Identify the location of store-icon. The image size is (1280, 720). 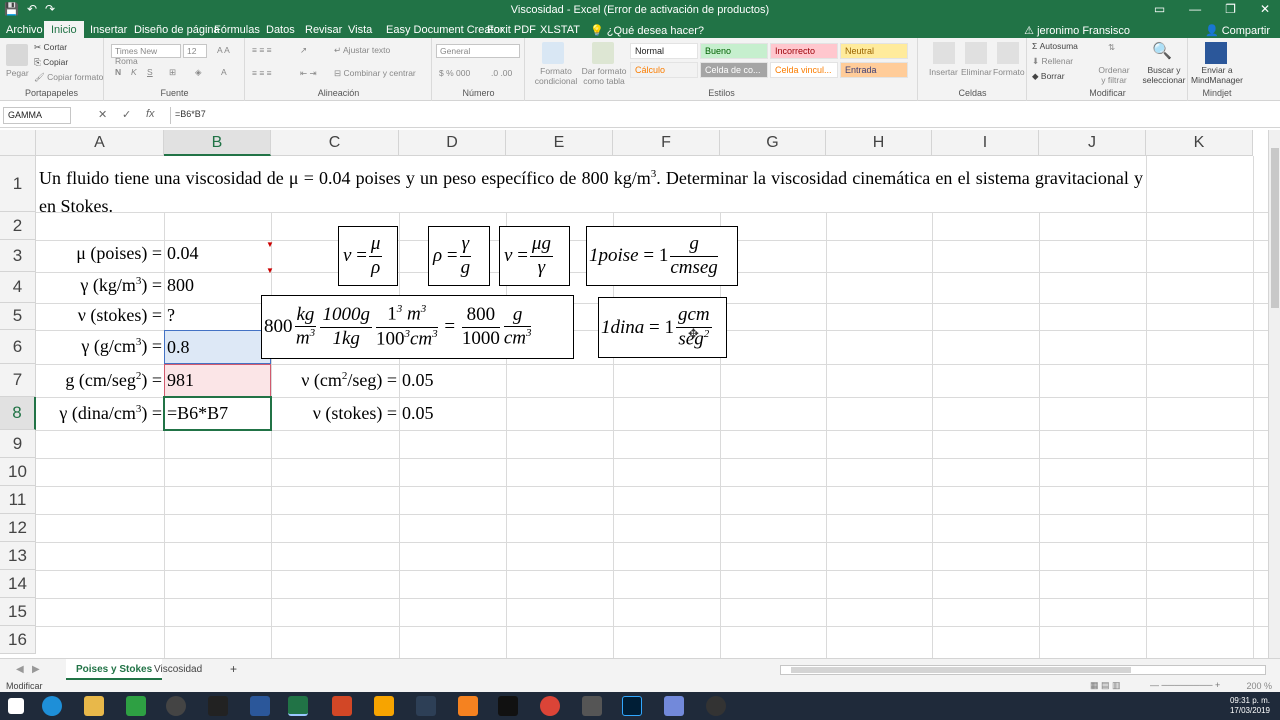
(136, 706).